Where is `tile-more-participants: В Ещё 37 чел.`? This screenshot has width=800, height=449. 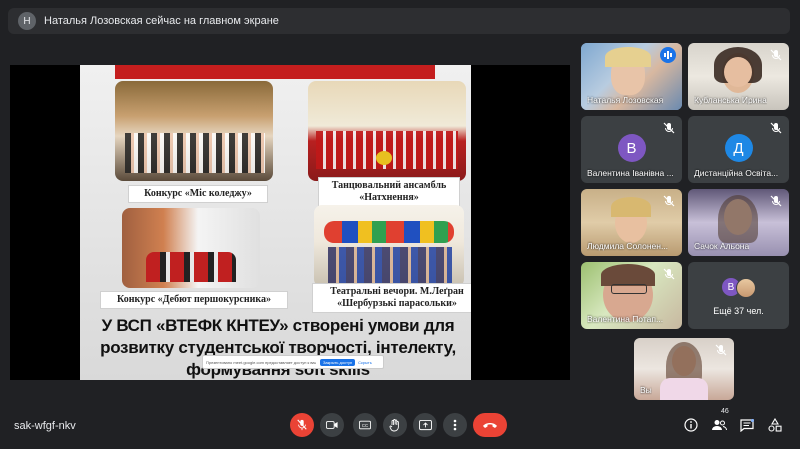 tile-more-participants: В Ещё 37 чел. is located at coordinates (738, 295).